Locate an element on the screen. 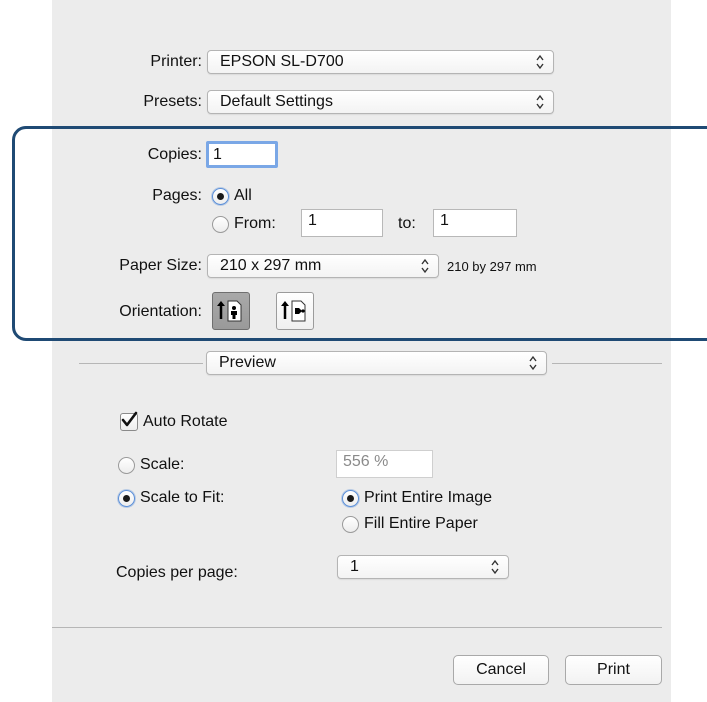  printer-popup: EPSON SL-D700 is located at coordinates (380, 62).